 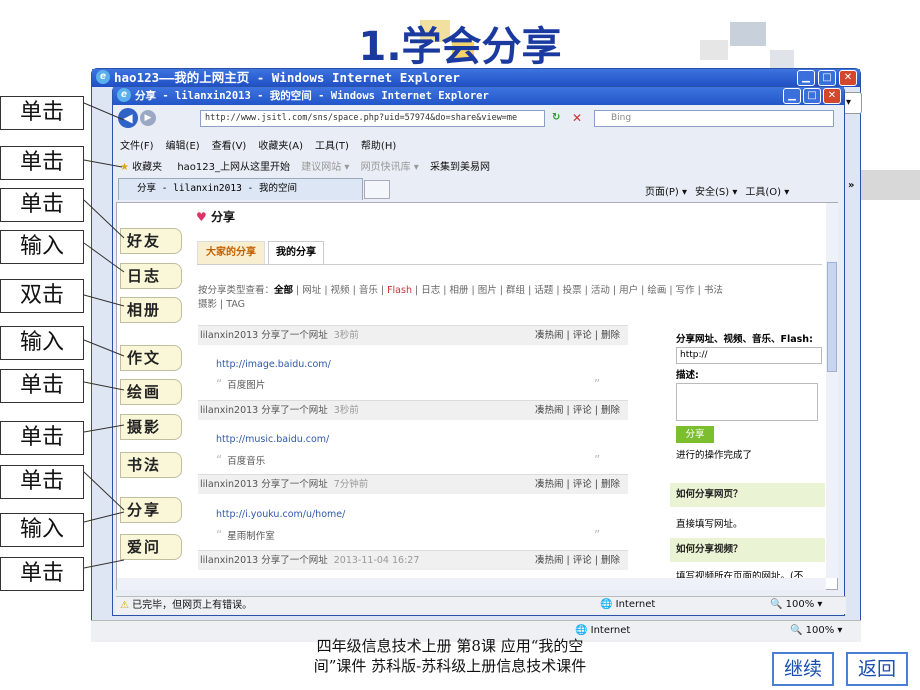 What do you see at coordinates (104, 335) in the screenshot?
I see `callout-lines` at bounding box center [104, 335].